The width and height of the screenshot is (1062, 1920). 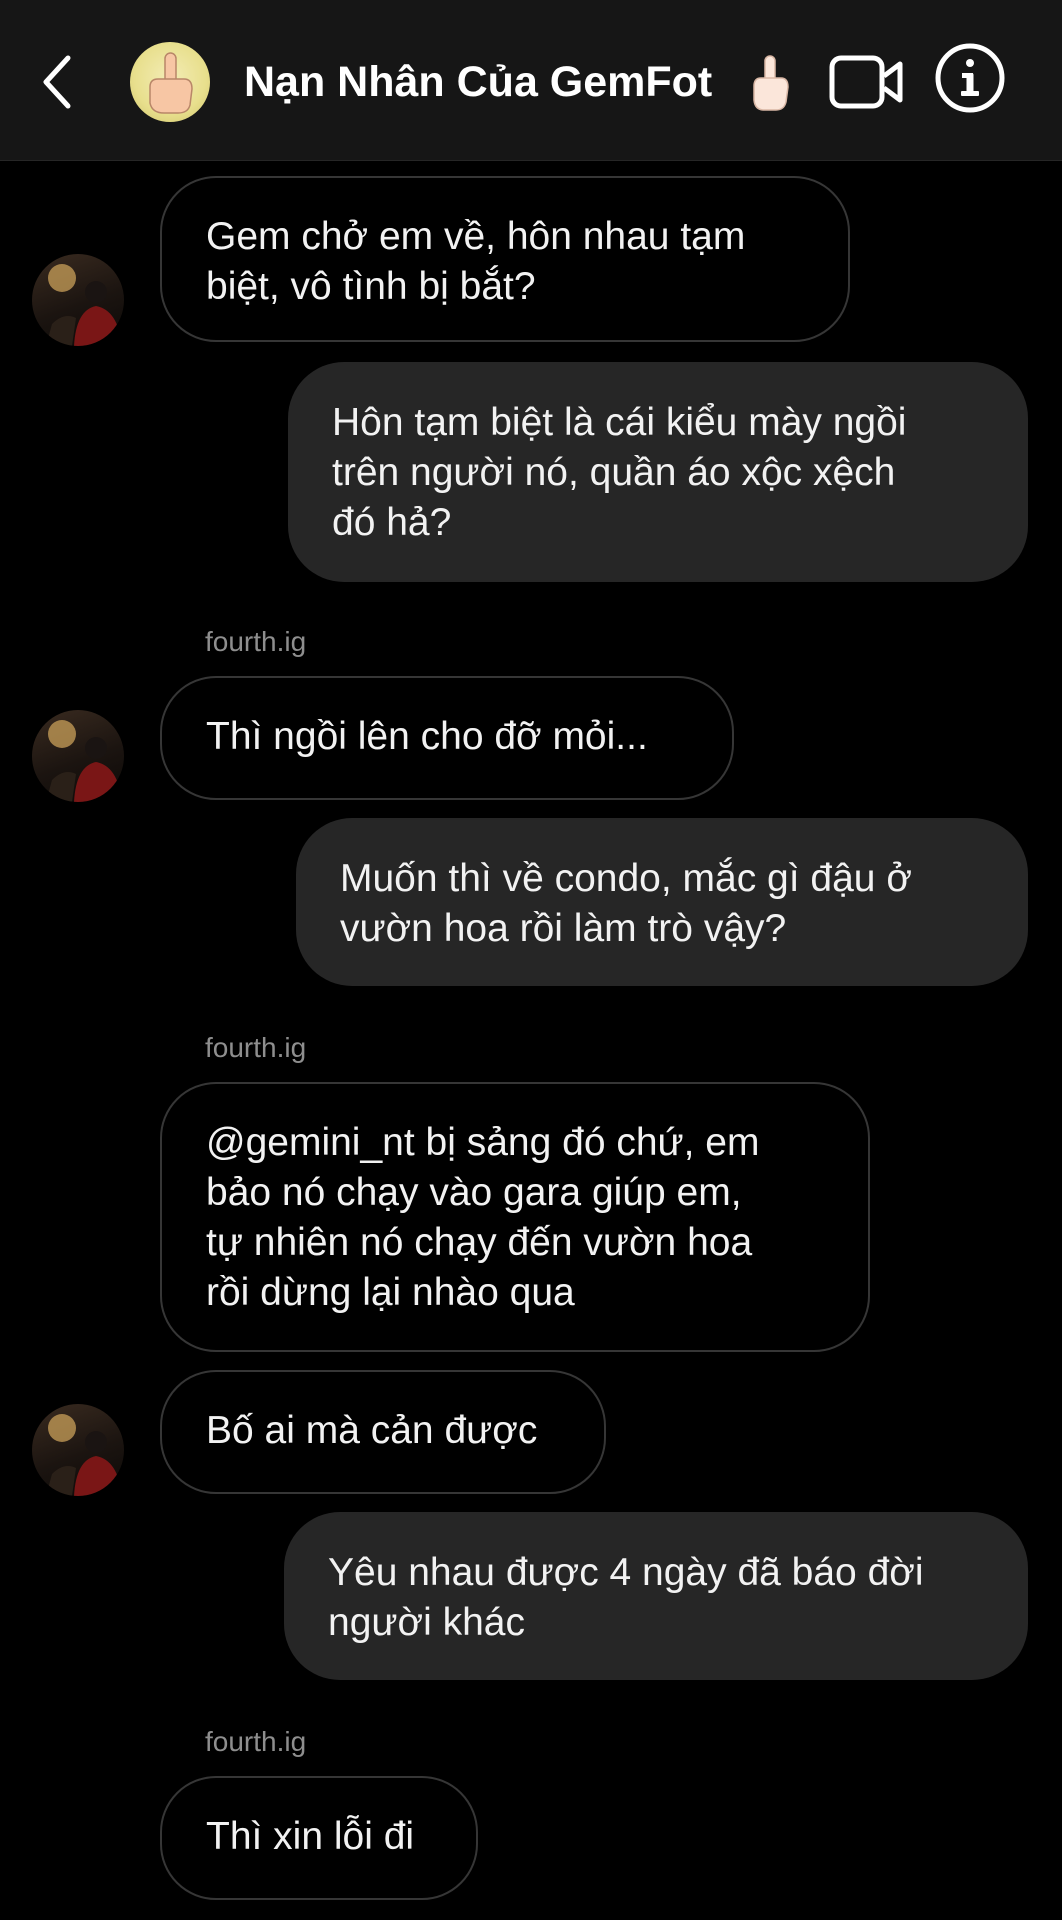 I want to click on video-call-icon, so click(x=866, y=82).